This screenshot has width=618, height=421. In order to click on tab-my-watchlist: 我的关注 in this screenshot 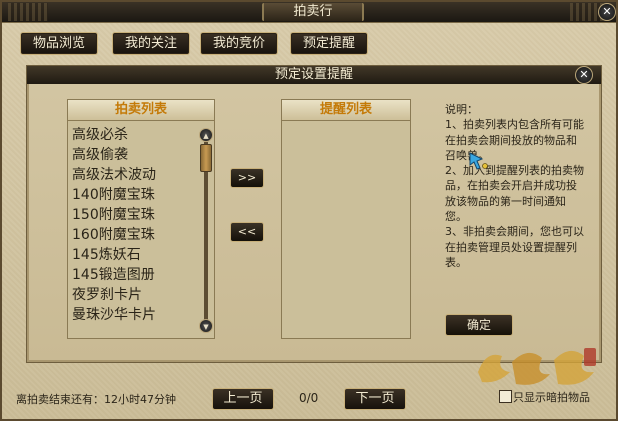, I will do `click(151, 43)`.